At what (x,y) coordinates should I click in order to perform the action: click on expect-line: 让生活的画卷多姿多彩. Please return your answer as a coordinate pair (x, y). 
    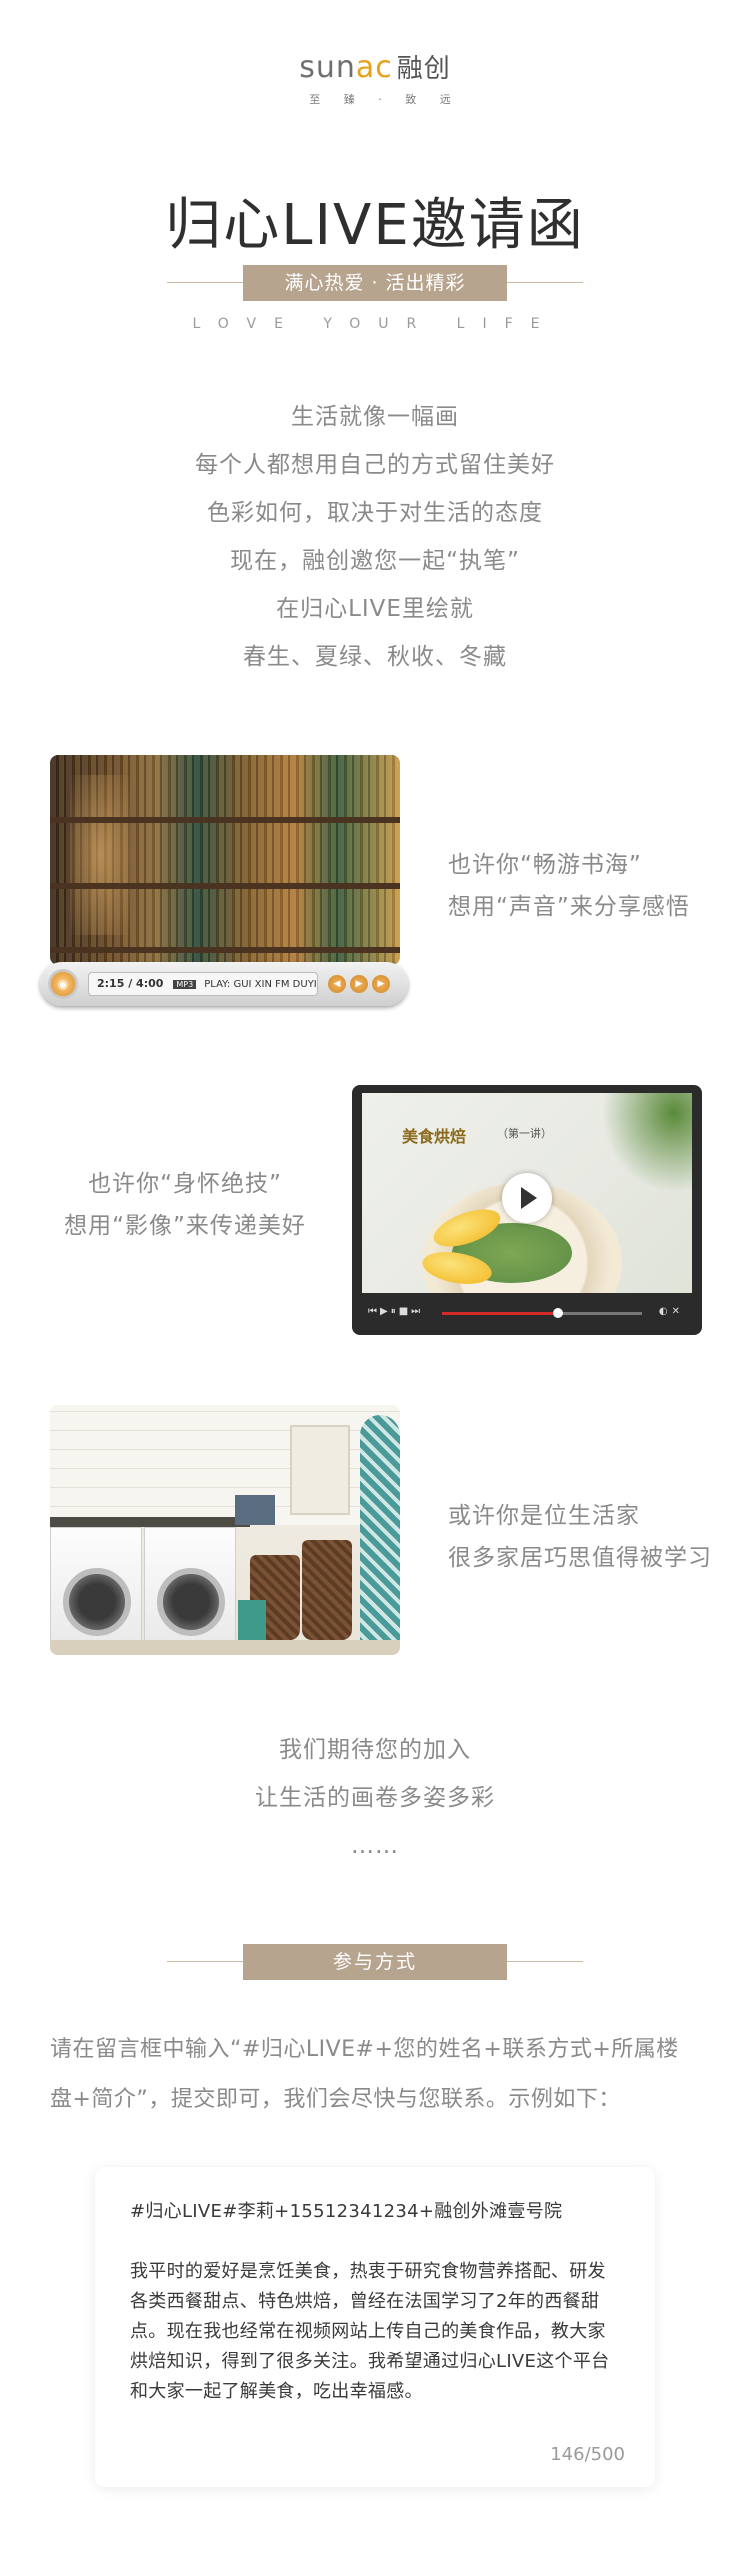
    Looking at the image, I should click on (375, 1798).